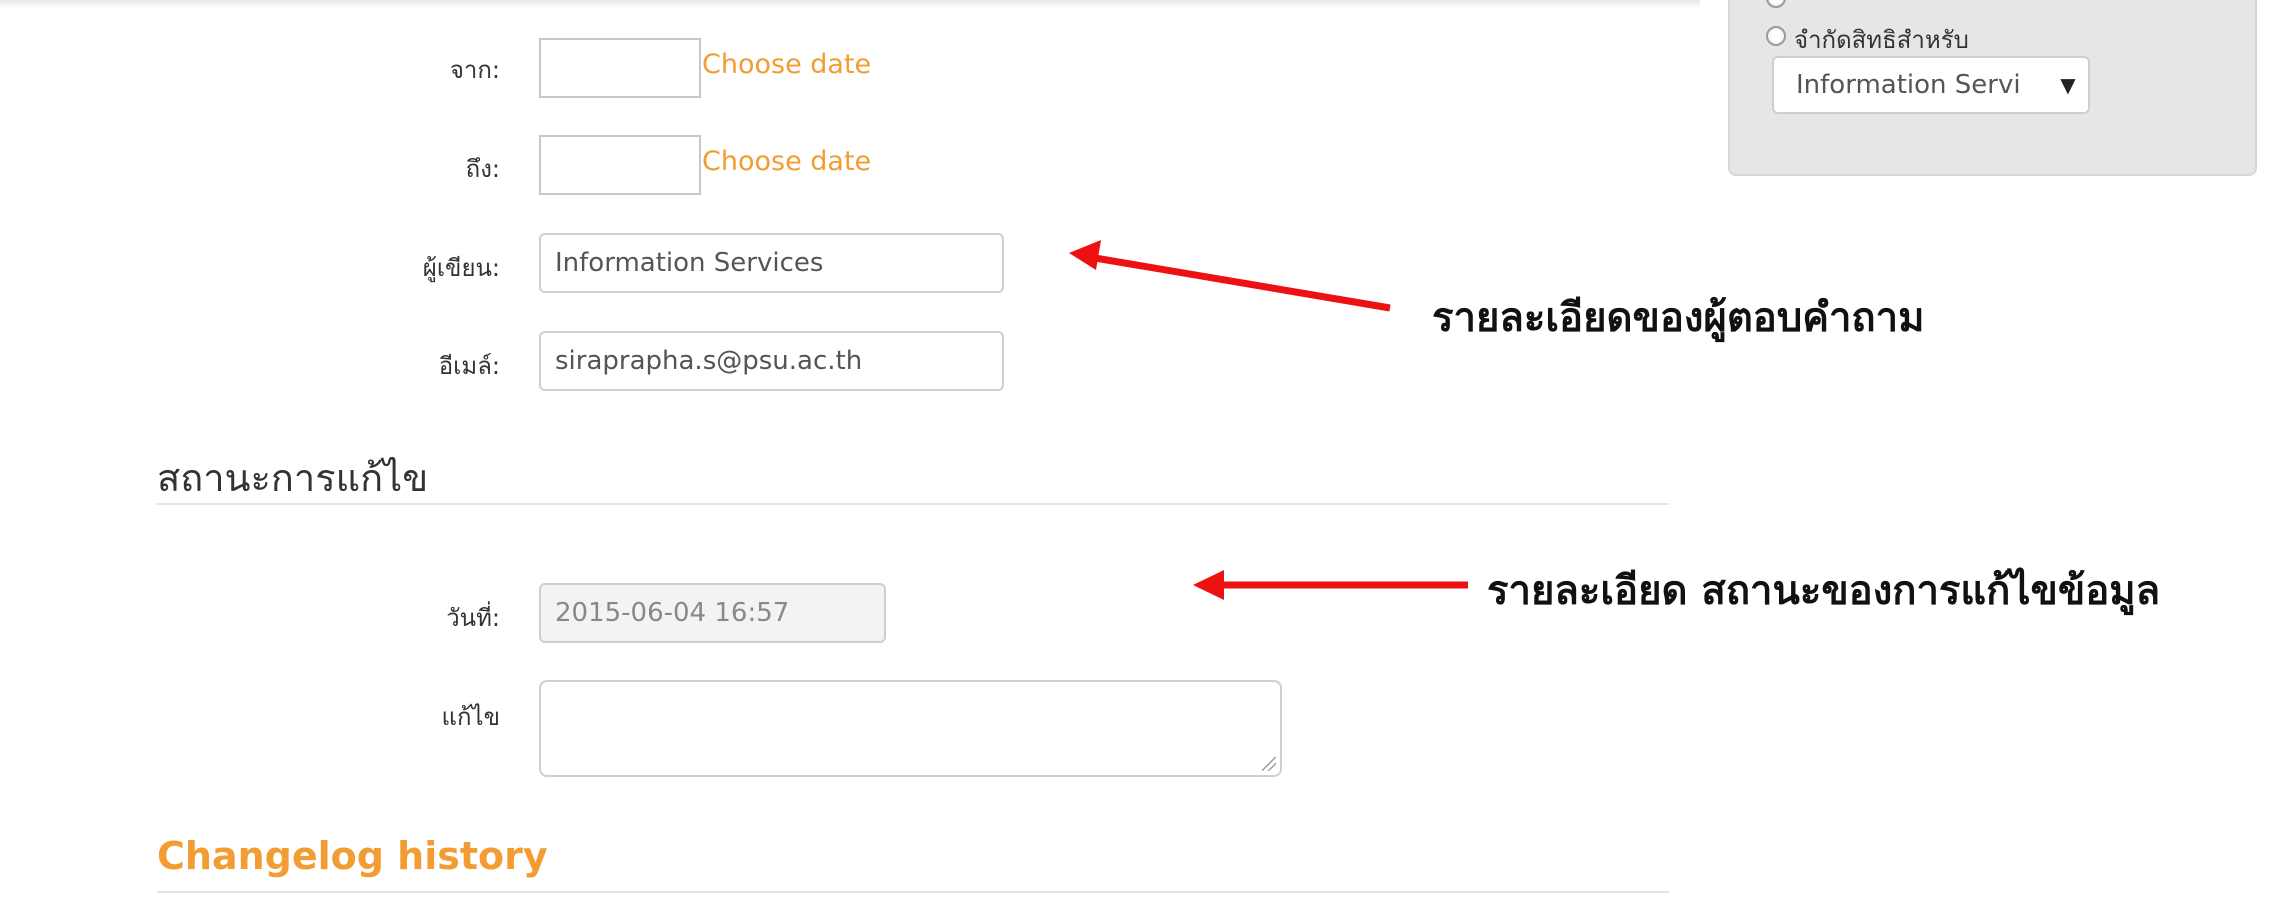  What do you see at coordinates (1824, 591) in the screenshot?
I see `status-annotation: รายละเอียด สถานะของการแก้ไขข้อมูล` at bounding box center [1824, 591].